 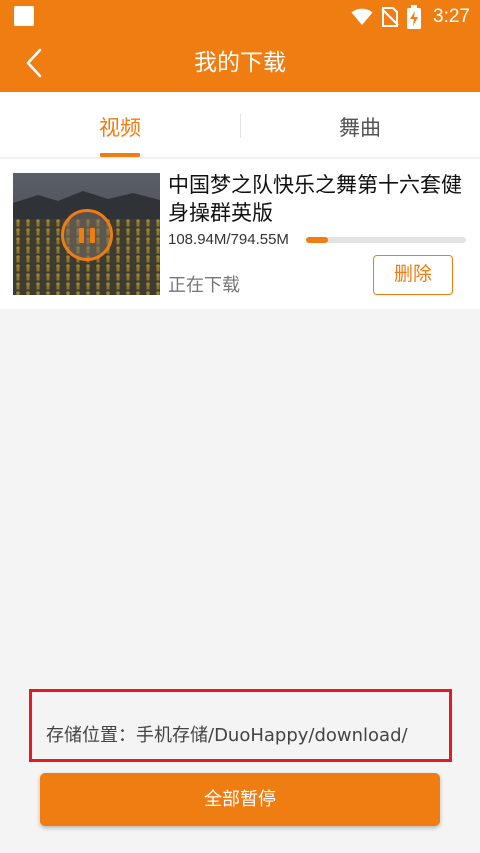 What do you see at coordinates (228, 239) in the screenshot?
I see `download-size: 108.94M/794.55M` at bounding box center [228, 239].